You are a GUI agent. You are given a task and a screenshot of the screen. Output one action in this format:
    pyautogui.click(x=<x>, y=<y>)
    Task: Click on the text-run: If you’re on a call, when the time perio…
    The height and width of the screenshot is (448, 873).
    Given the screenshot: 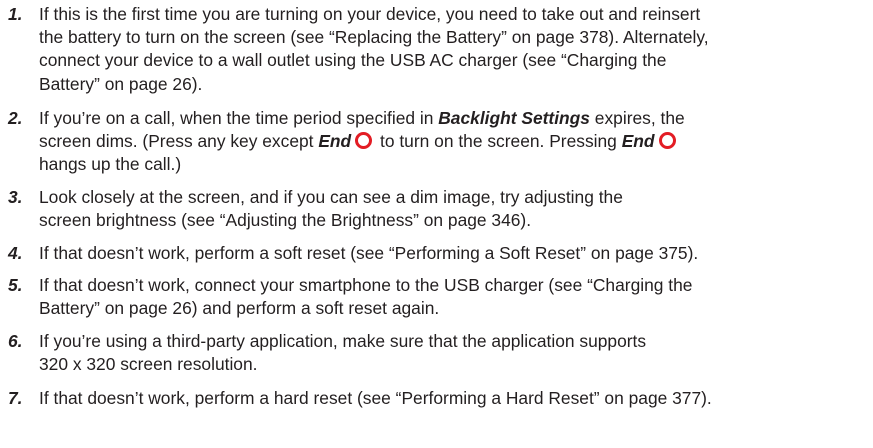 What is the action you would take?
    pyautogui.click(x=239, y=118)
    